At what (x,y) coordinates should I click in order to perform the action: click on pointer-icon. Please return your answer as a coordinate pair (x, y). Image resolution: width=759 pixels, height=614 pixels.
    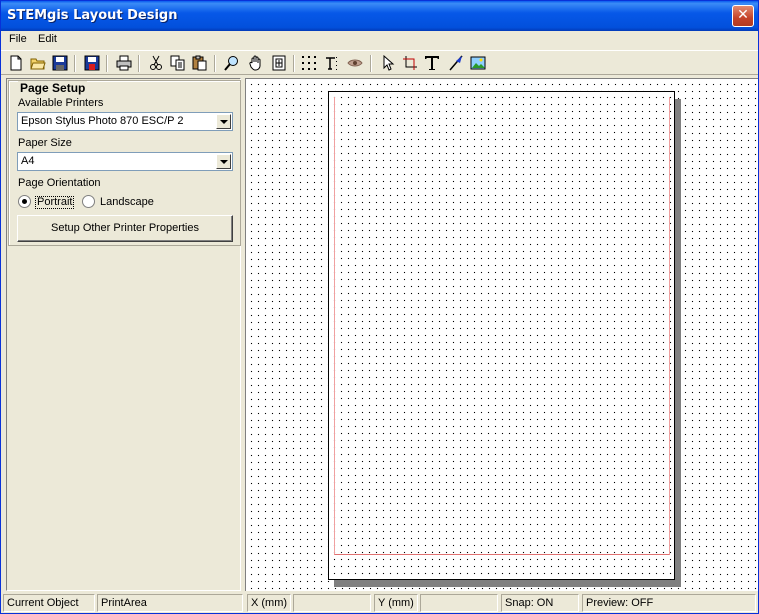
    Looking at the image, I should click on (388, 63).